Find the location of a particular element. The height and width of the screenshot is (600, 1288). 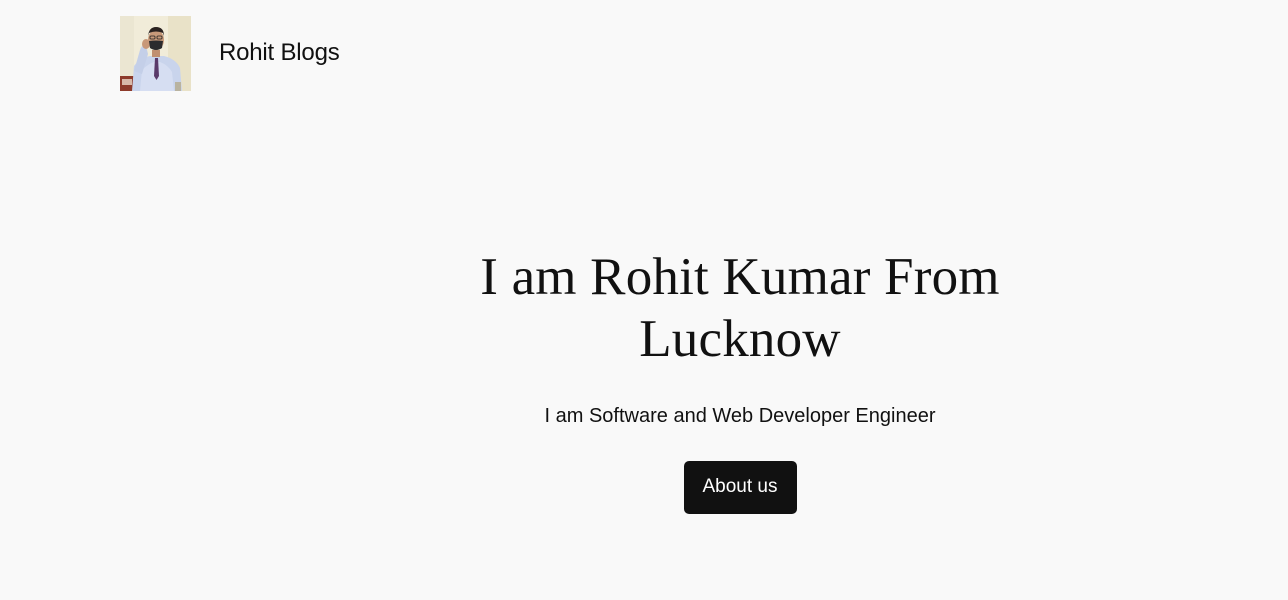

site-logo-avatar is located at coordinates (155, 53).